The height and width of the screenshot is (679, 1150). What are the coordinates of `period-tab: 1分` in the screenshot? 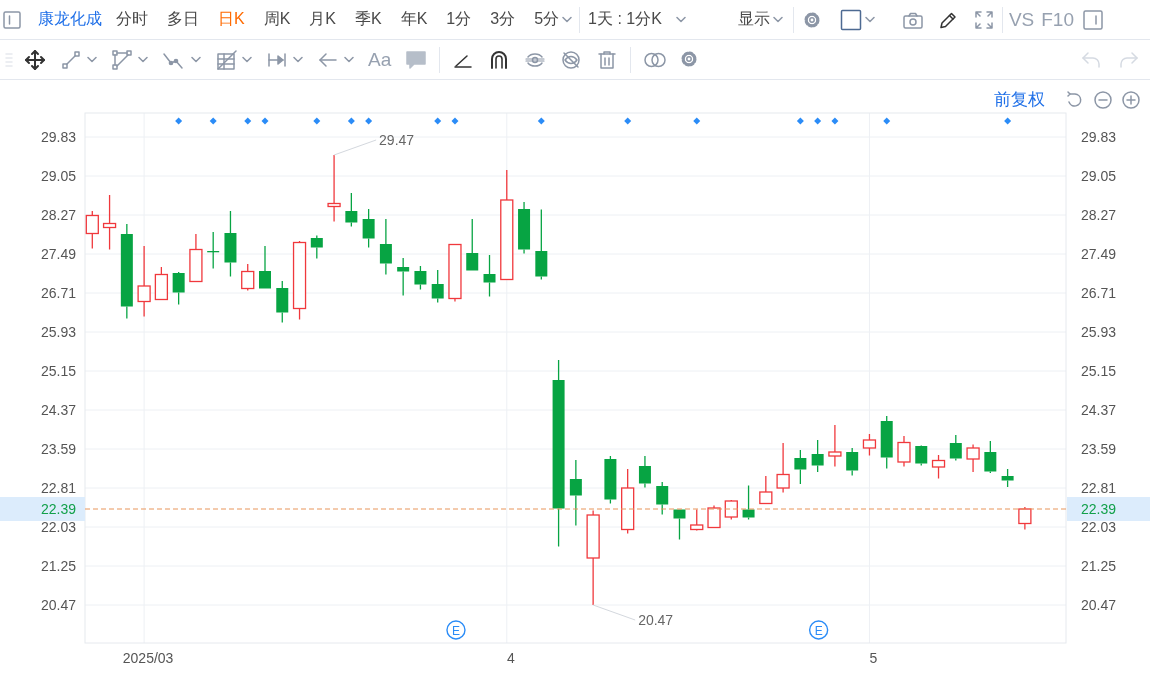 It's located at (459, 19).